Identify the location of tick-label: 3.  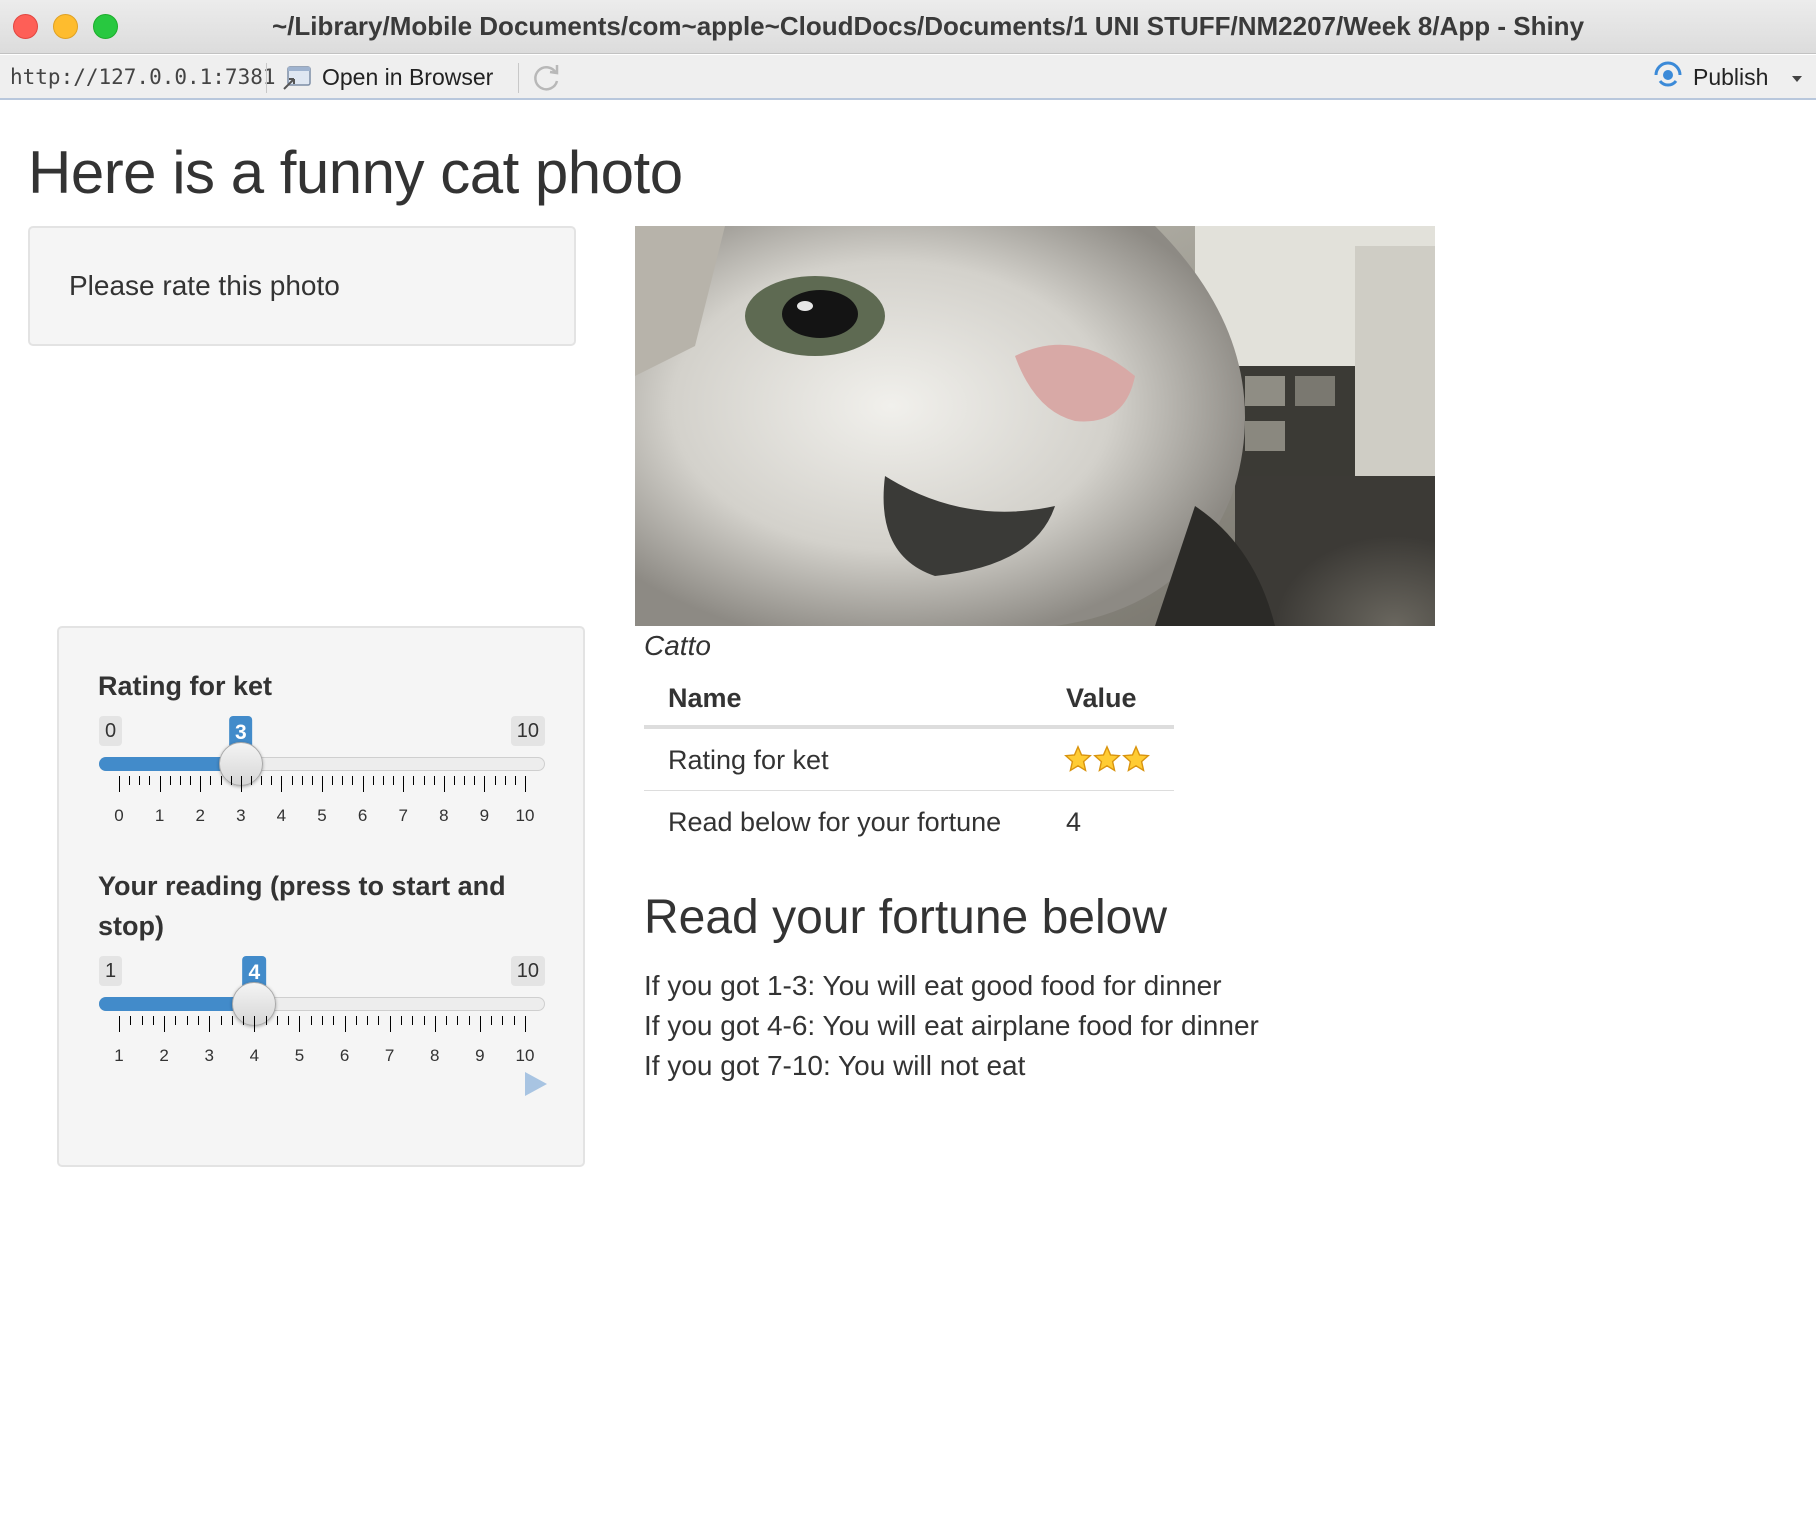
(209, 1055).